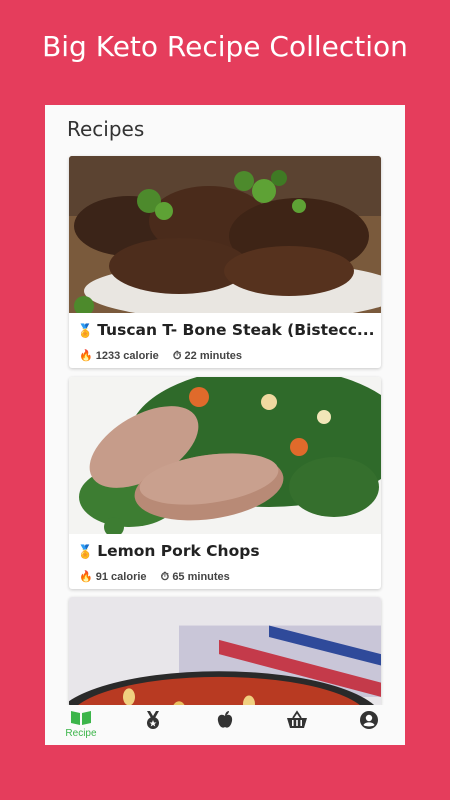 This screenshot has height=800, width=450. I want to click on recipe-meta: 🔥 91 calorie ⏱ 65 minutes, so click(154, 577).